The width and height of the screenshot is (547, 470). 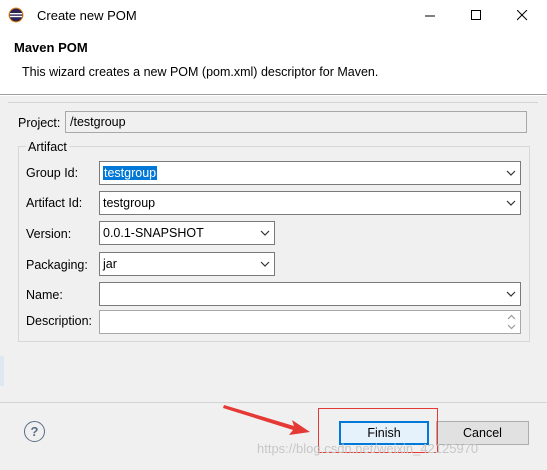 I want to click on close-button, so click(x=522, y=15).